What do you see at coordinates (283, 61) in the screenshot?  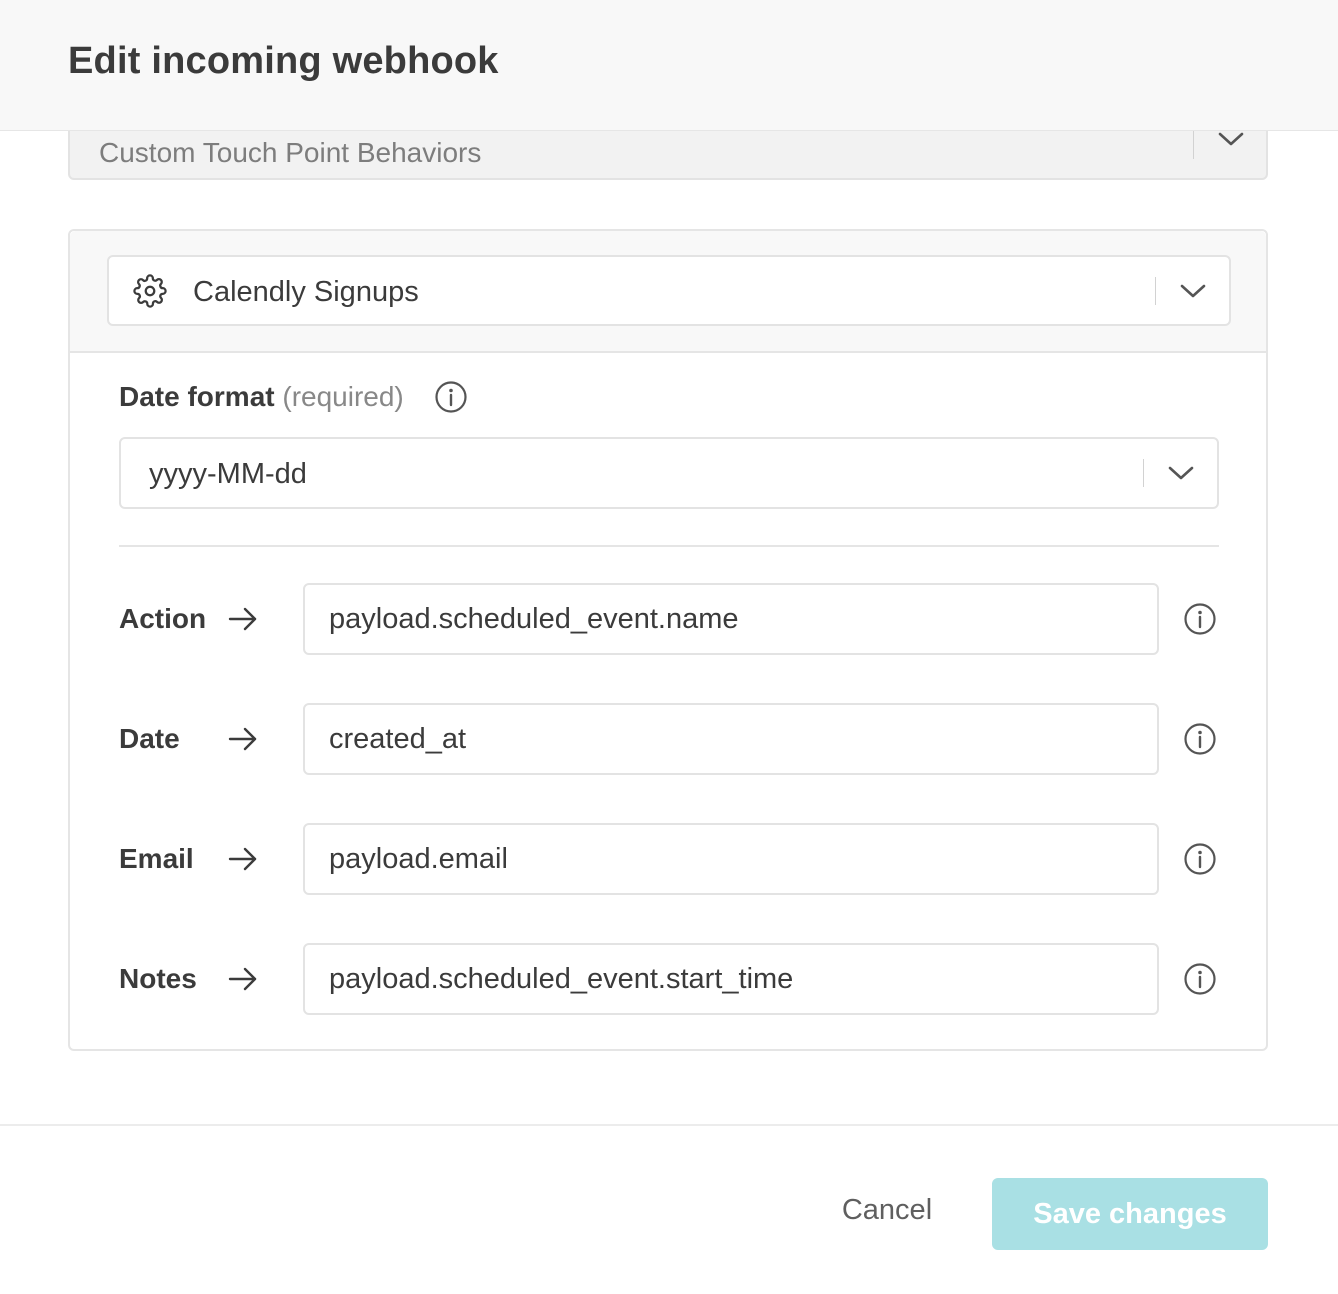 I see `dialog-title: Edit incoming webhook` at bounding box center [283, 61].